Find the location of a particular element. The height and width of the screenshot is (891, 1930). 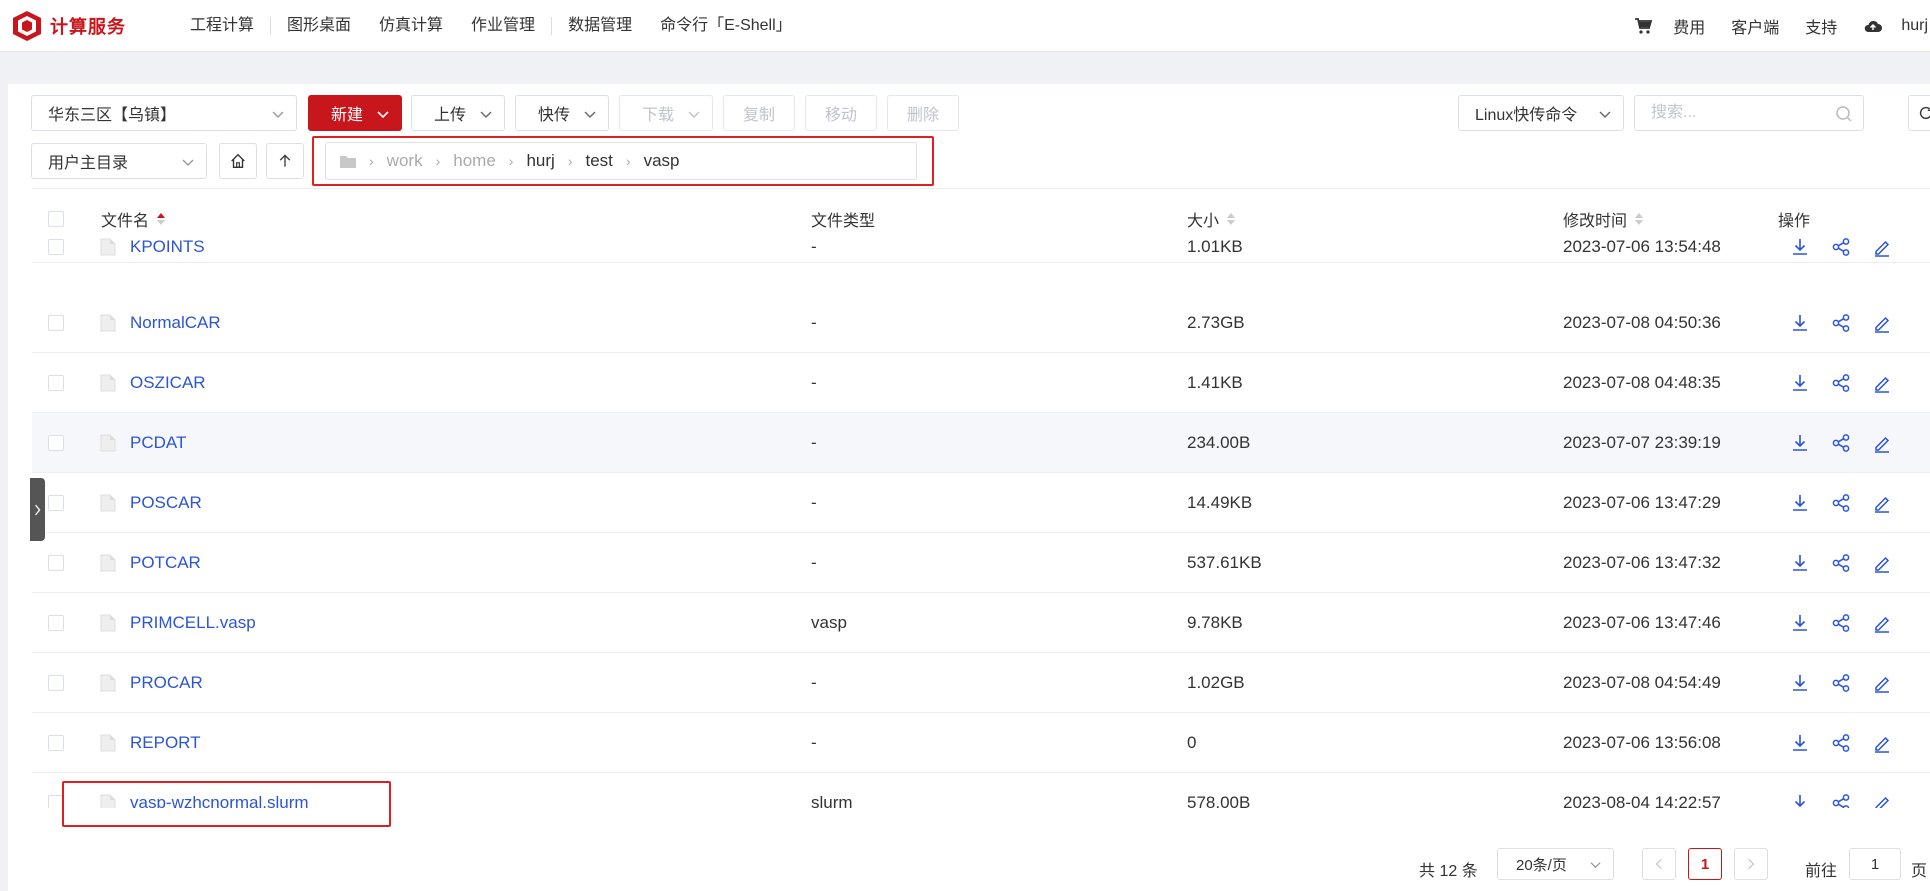

file-name-link: PCDAT is located at coordinates (158, 443).